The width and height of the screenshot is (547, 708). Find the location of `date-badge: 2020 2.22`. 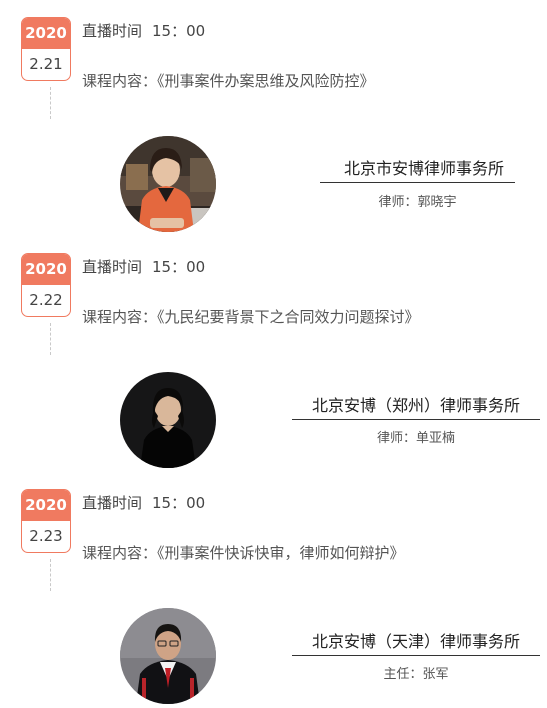

date-badge: 2020 2.22 is located at coordinates (46, 285).